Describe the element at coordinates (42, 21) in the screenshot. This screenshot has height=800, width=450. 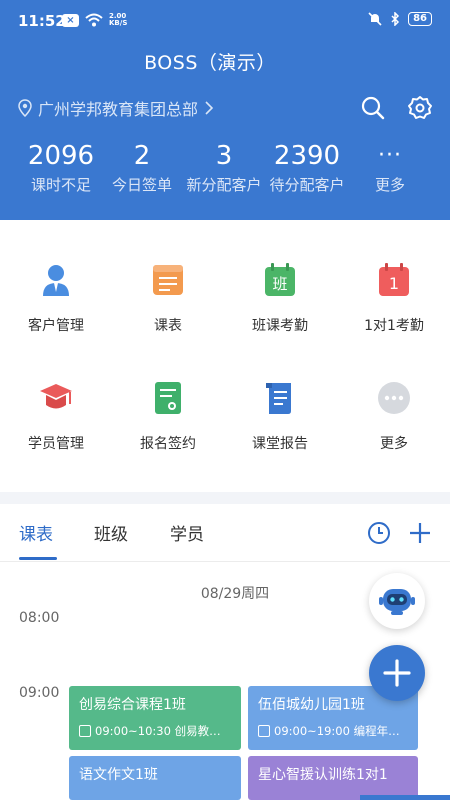
I see `status-time: 11:52` at that location.